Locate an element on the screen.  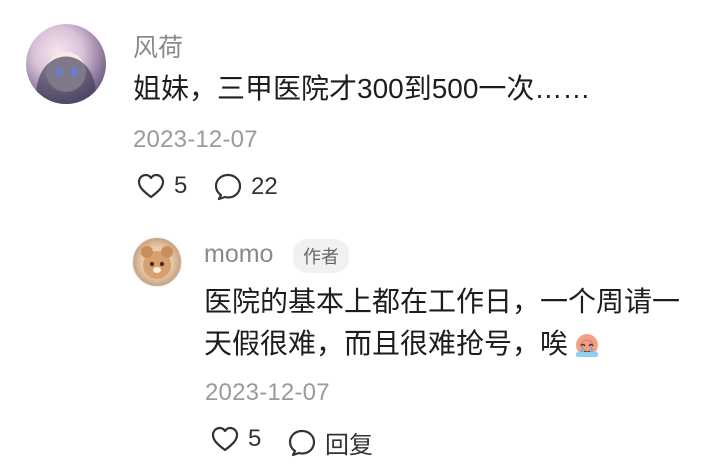
comment-reply-count: 22 is located at coordinates (264, 186).